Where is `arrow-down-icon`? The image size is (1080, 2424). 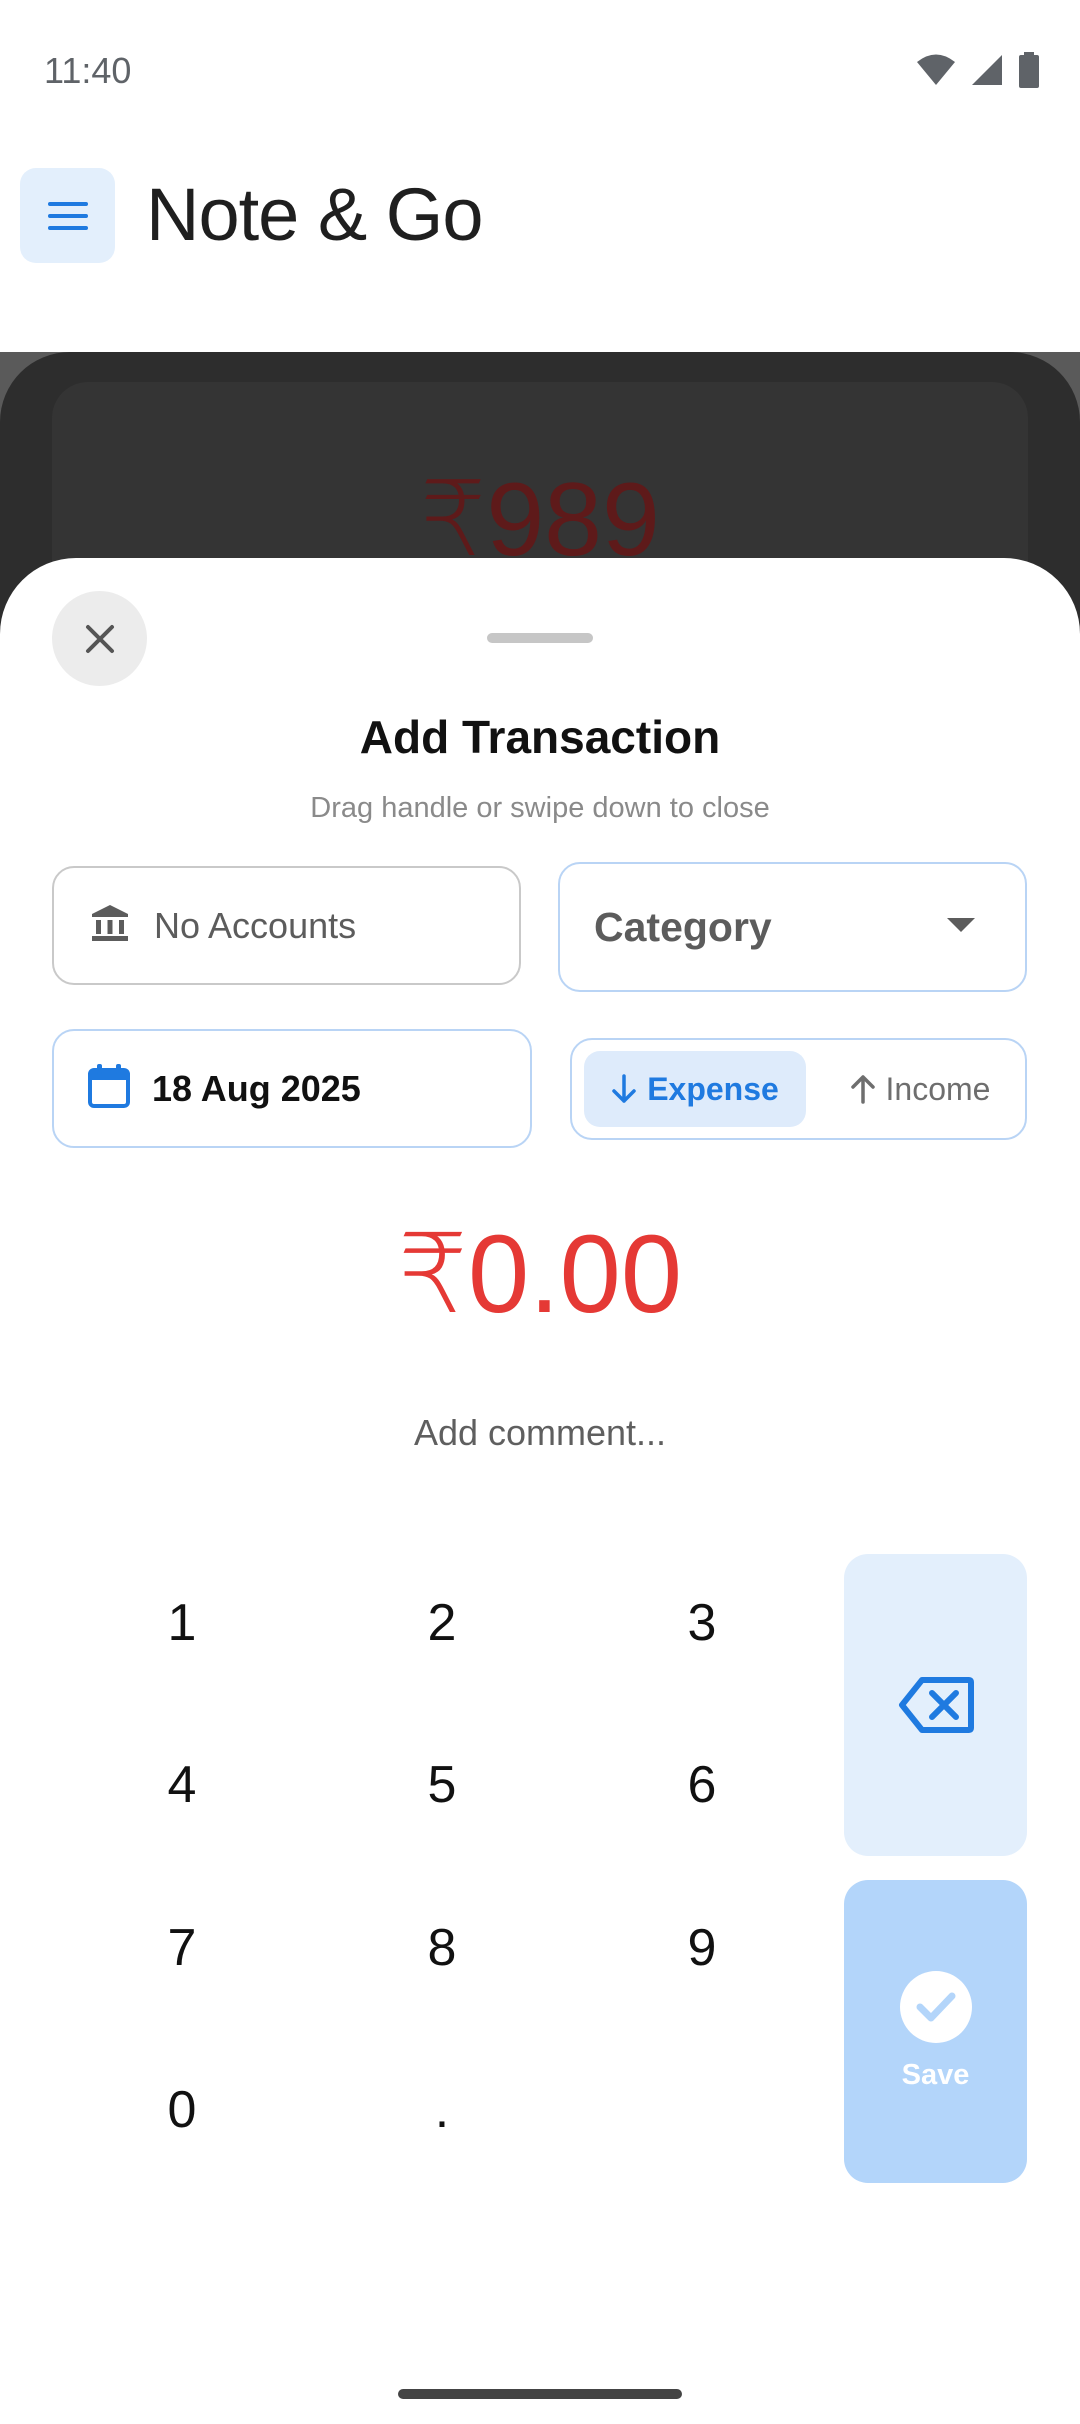
arrow-down-icon is located at coordinates (624, 1088).